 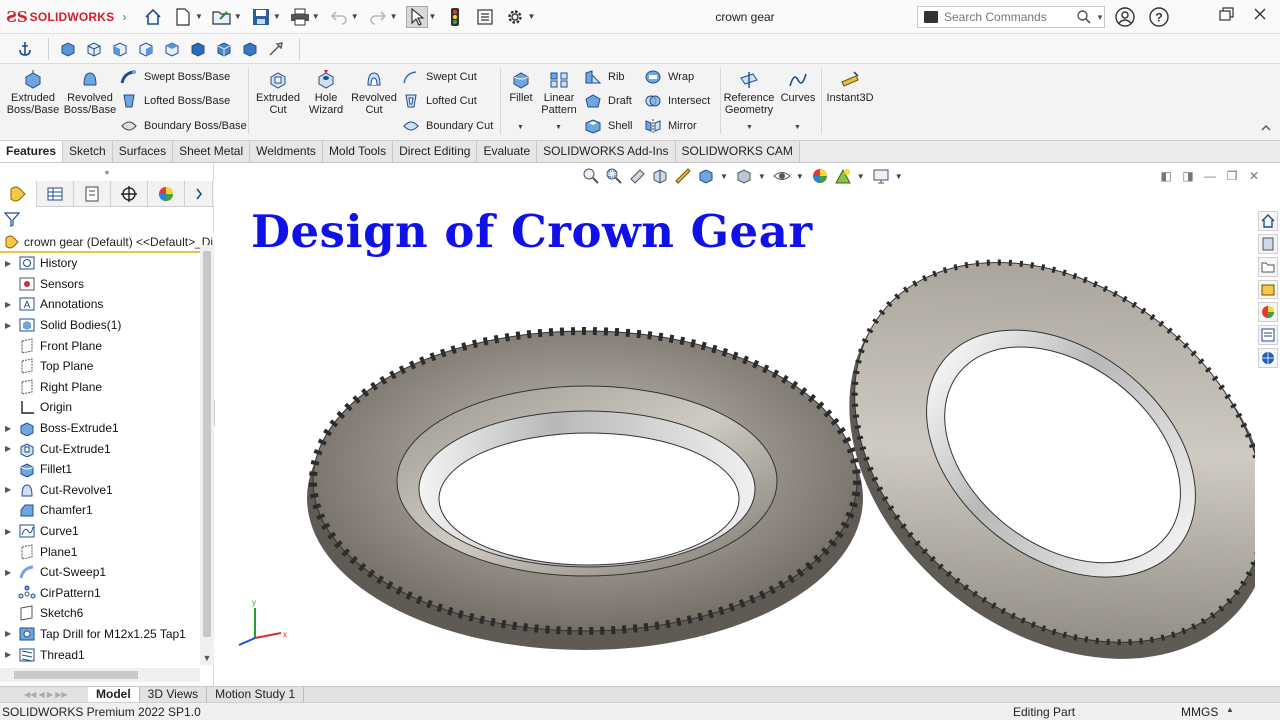 I want to click on display-manager-tab-icon, so click(x=166, y=194).